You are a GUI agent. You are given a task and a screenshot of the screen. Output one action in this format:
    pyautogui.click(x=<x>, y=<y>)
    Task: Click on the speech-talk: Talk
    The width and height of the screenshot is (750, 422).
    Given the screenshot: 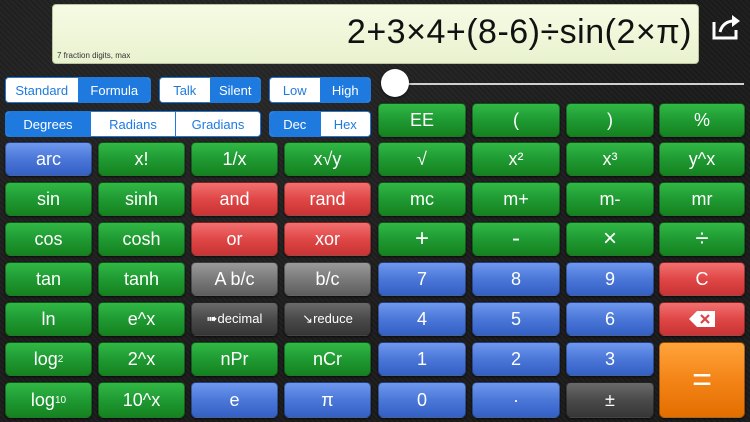 What is the action you would take?
    pyautogui.click(x=185, y=90)
    